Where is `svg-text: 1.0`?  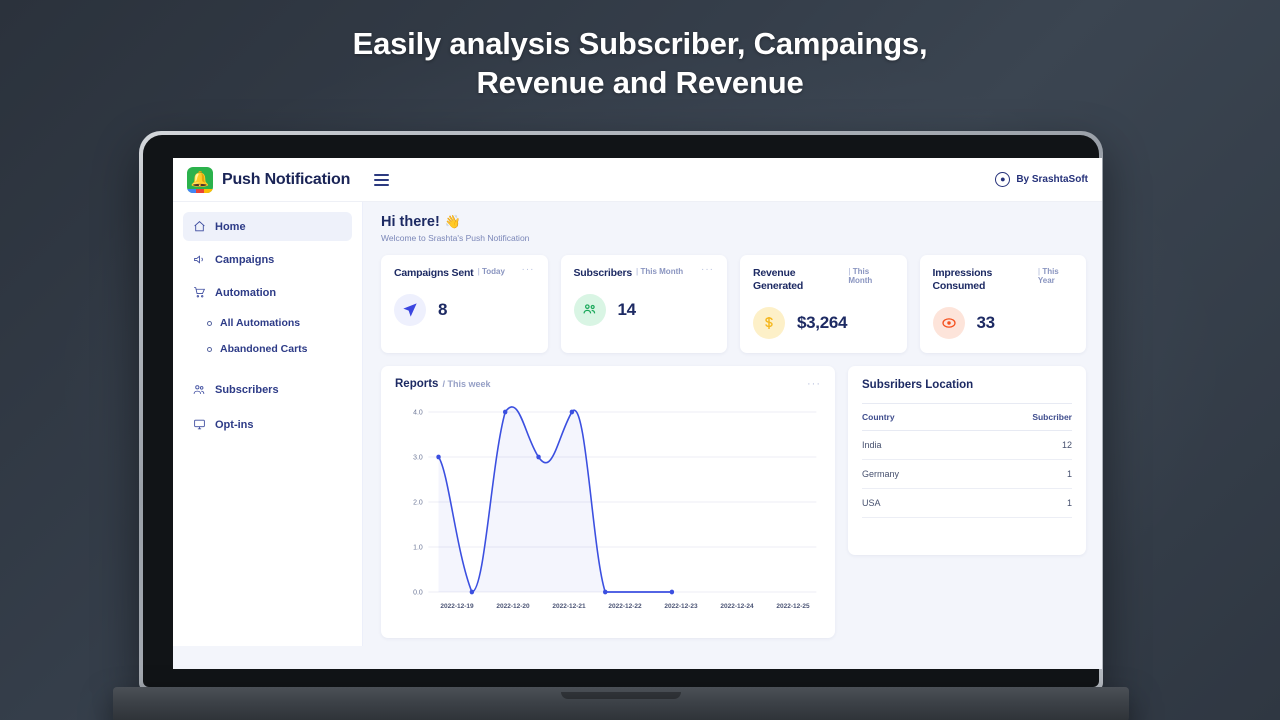 svg-text: 1.0 is located at coordinates (418, 546).